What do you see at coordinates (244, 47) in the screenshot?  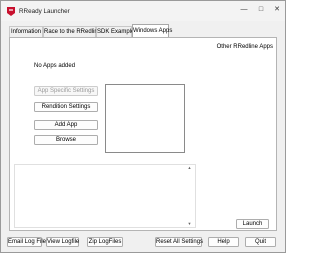 I see `other-apps-label: Other RRedline Apps` at bounding box center [244, 47].